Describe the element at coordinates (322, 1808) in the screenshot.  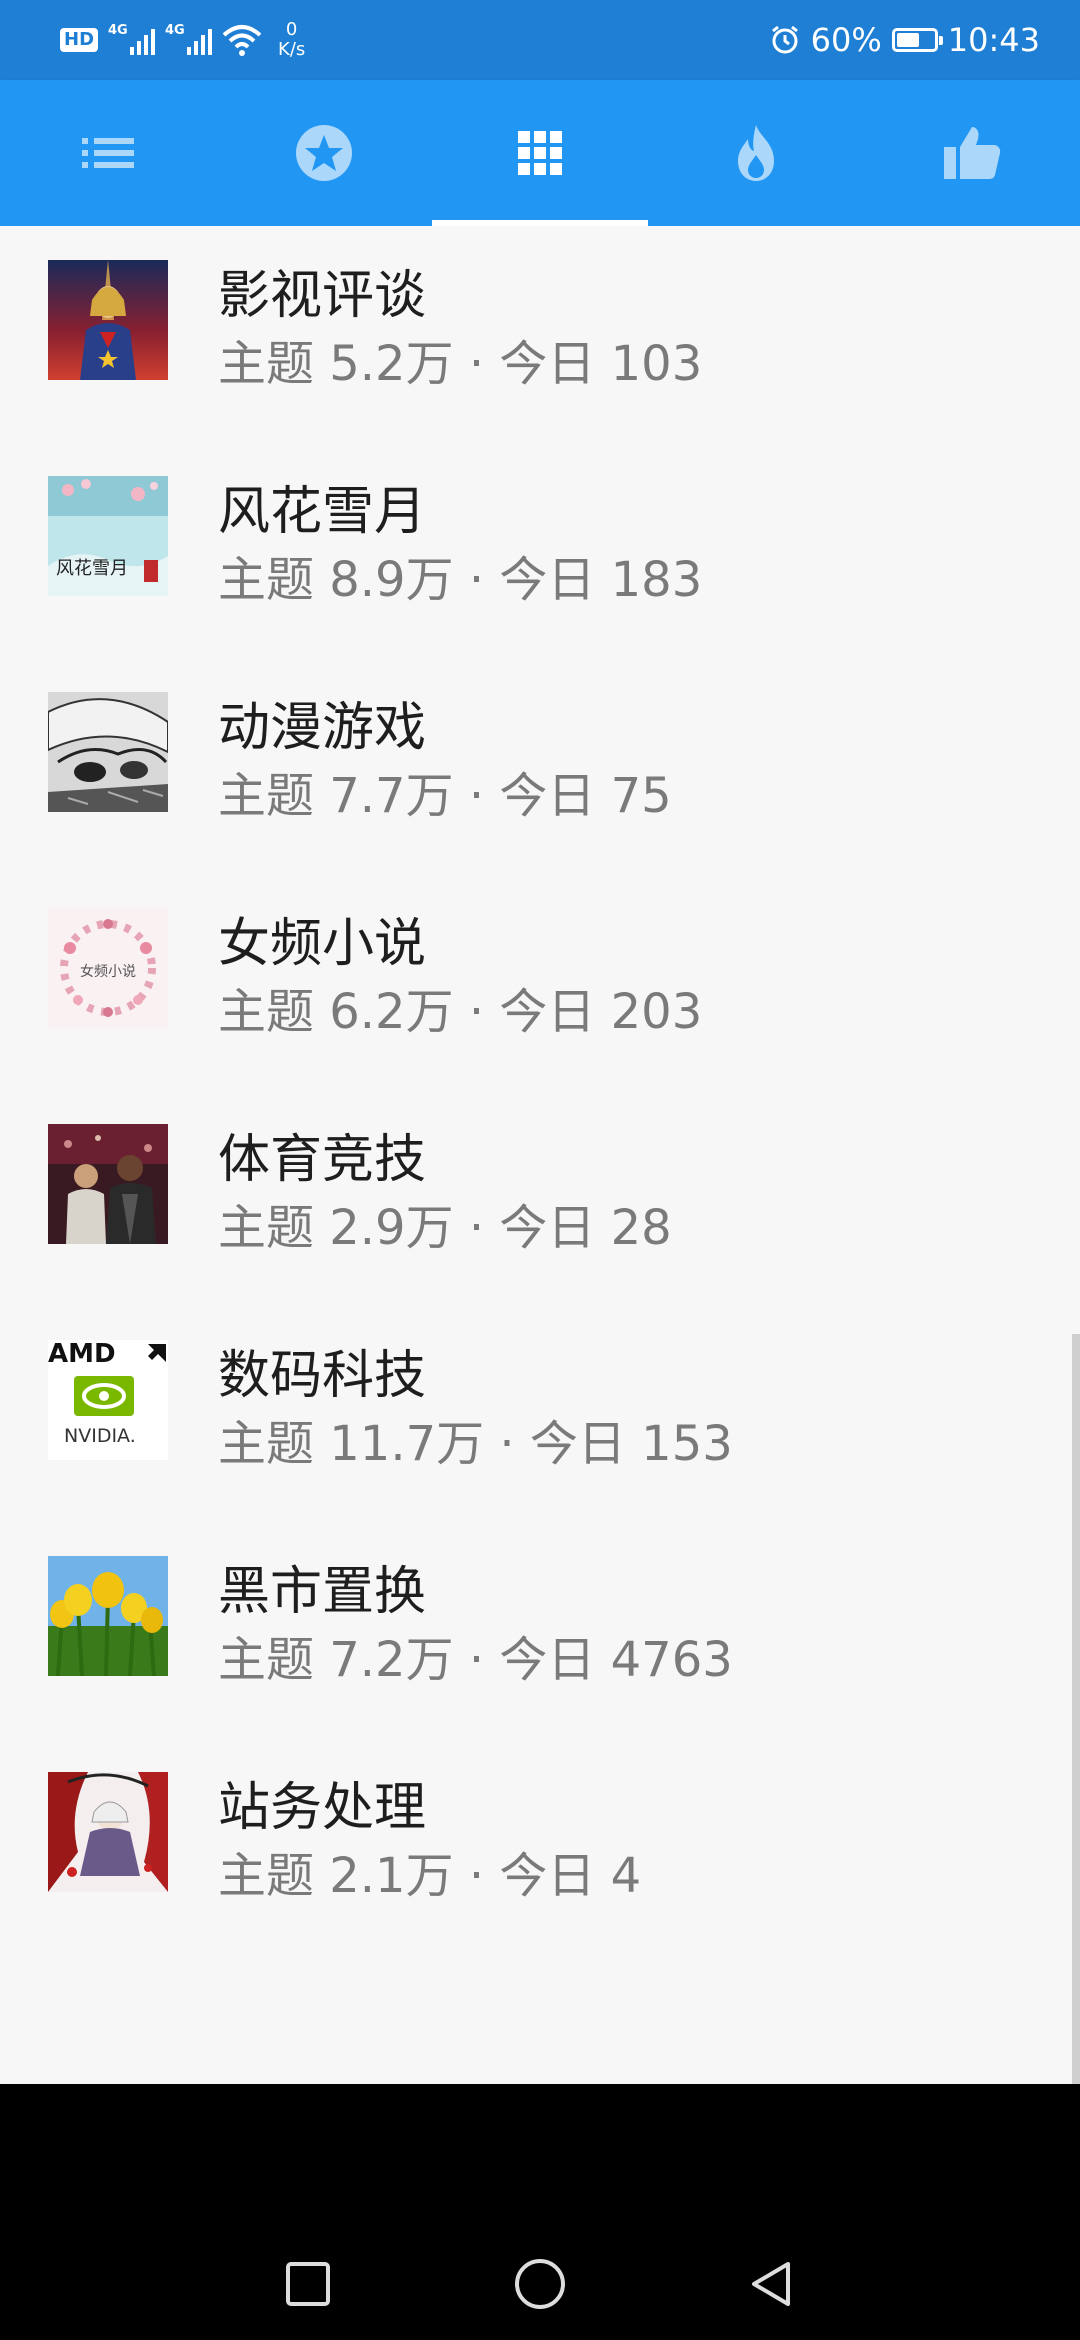
I see `forum-title: 站务处理` at that location.